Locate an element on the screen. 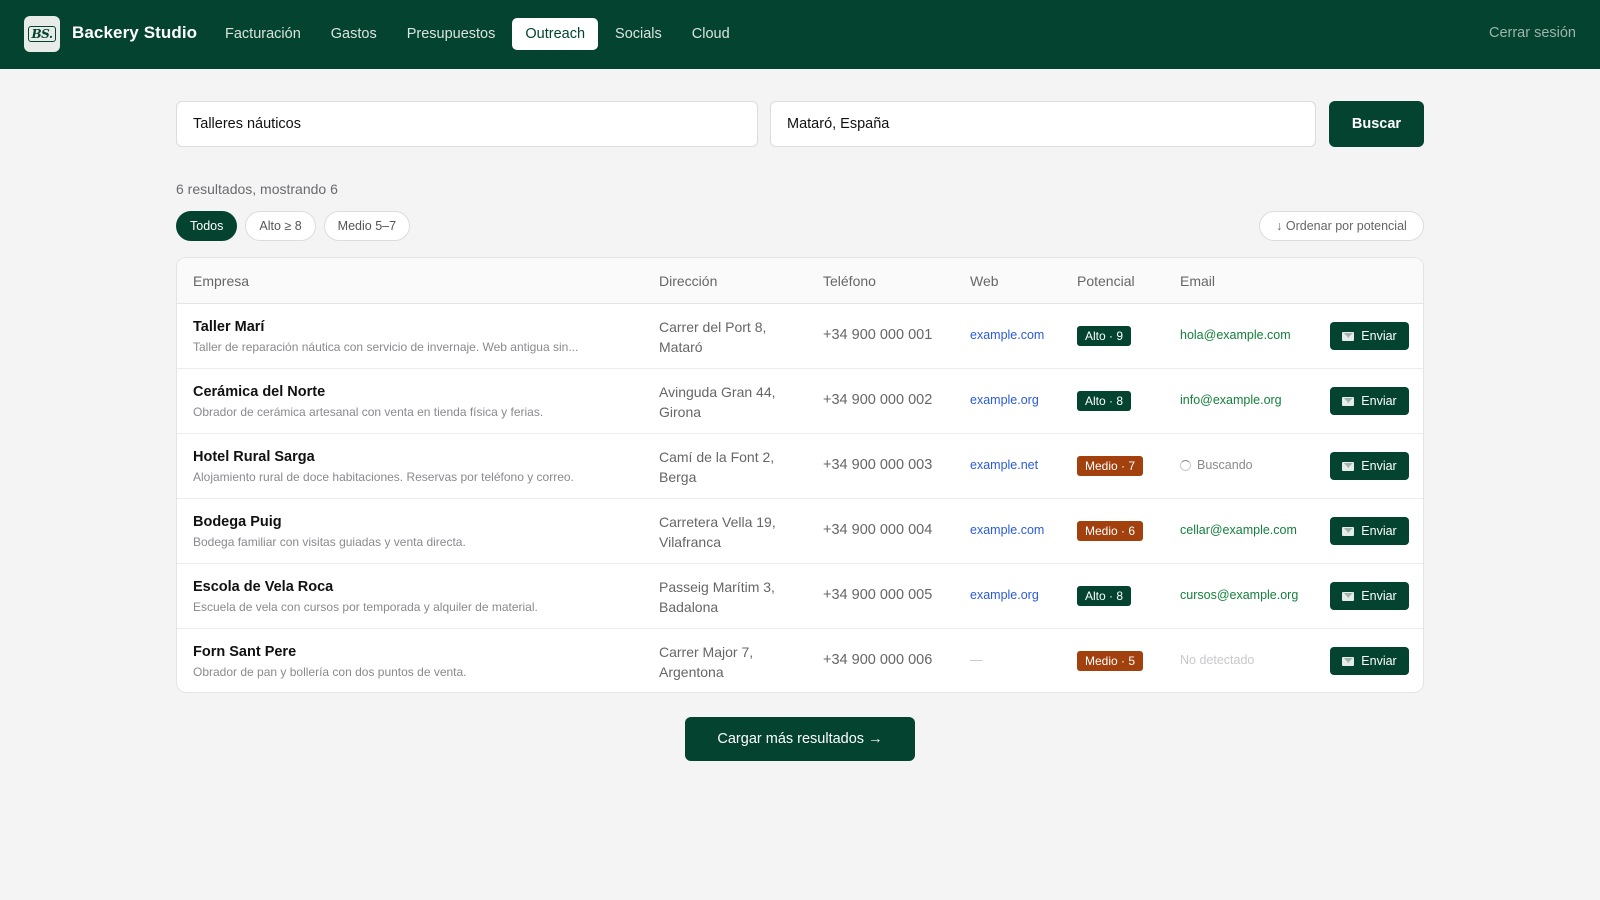  company-name: Forn Sant Pere is located at coordinates (245, 652).